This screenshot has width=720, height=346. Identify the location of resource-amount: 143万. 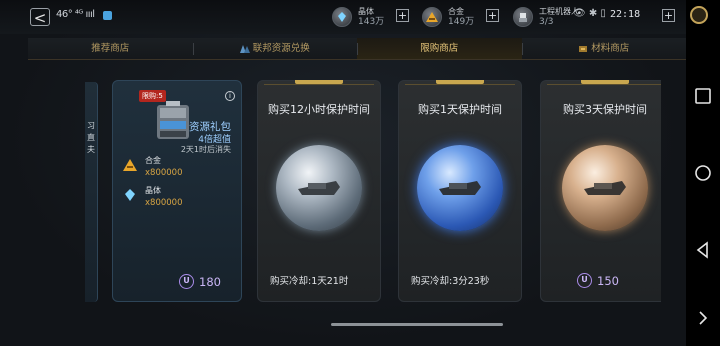
(371, 22).